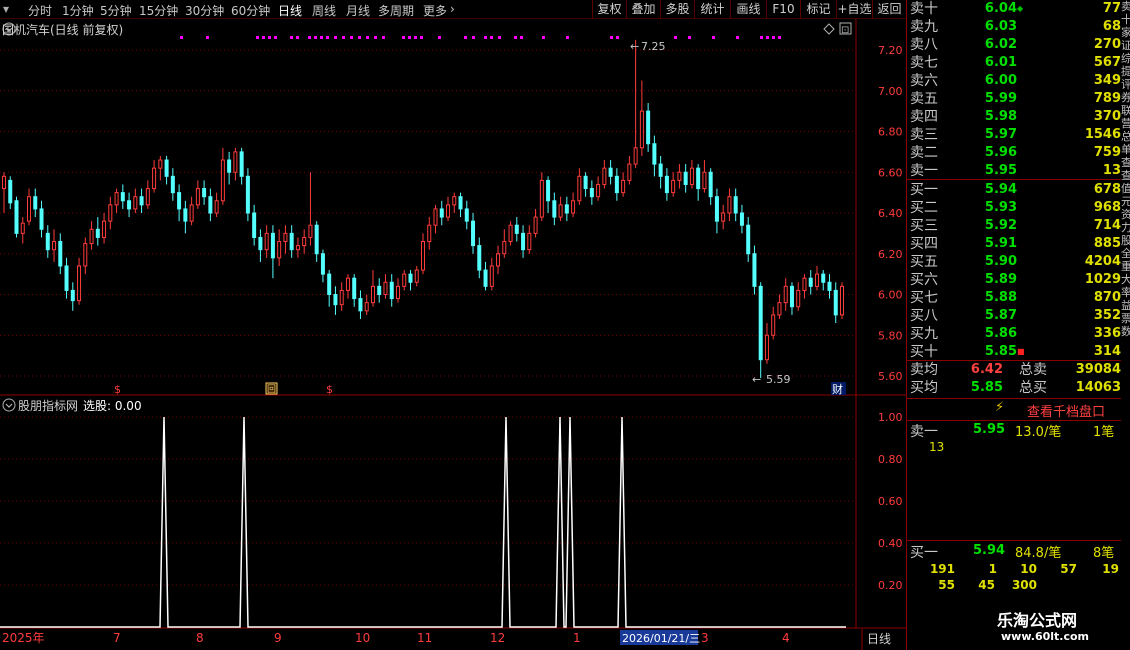 The width and height of the screenshot is (1130, 650). I want to click on period-monthly: 月线, so click(358, 10).